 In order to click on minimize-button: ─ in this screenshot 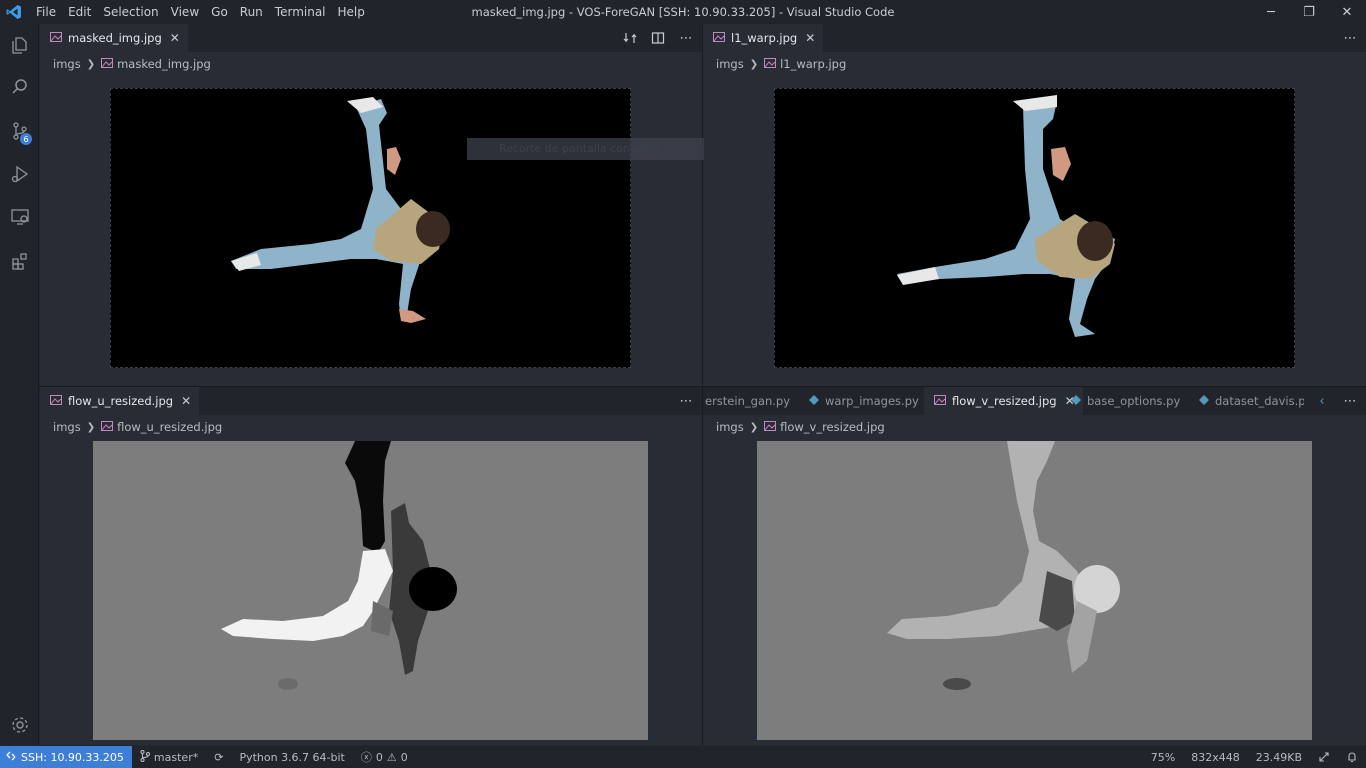, I will do `click(1271, 12)`.